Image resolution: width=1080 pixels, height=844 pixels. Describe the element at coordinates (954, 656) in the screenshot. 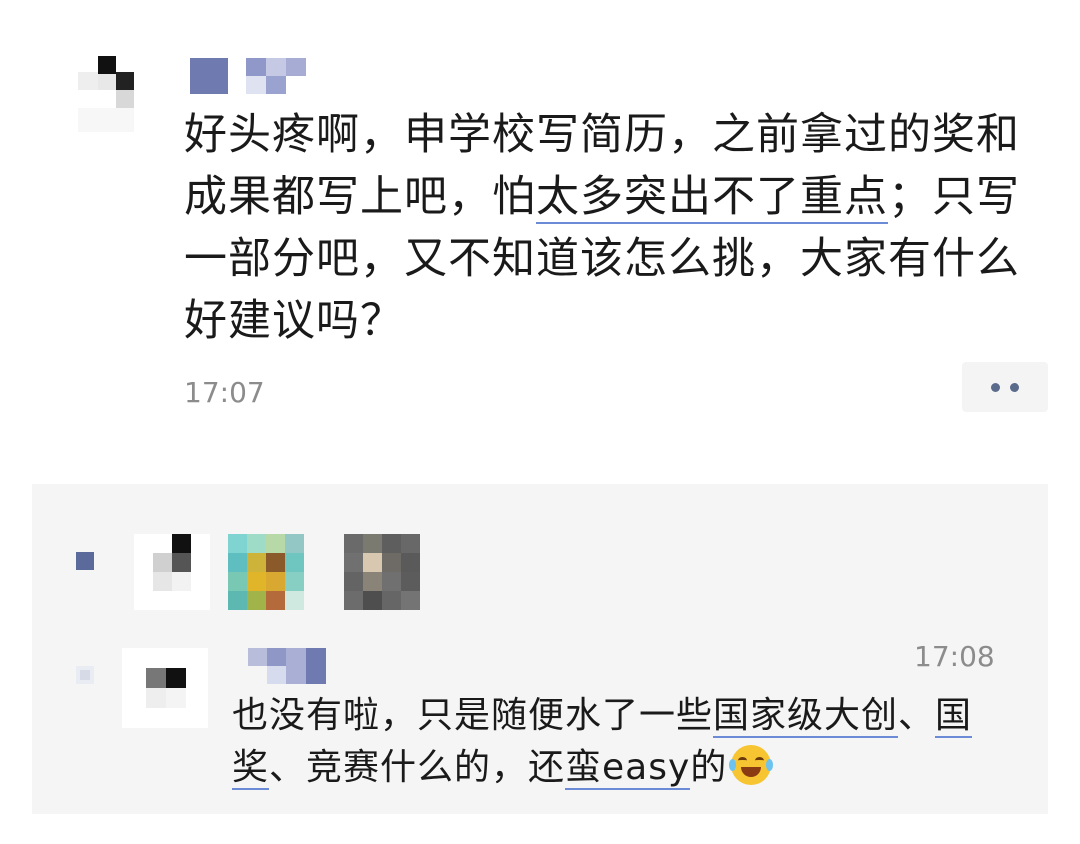

I see `comment-time: 17:08` at that location.